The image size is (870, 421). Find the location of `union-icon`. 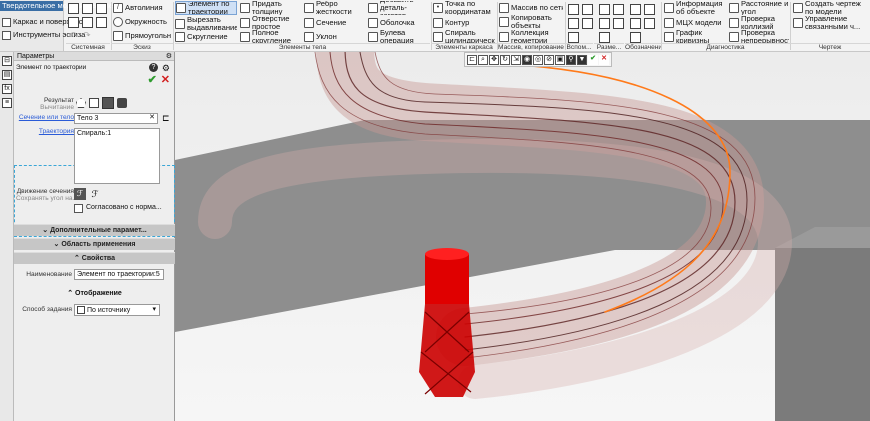

union-icon is located at coordinates (122, 103).